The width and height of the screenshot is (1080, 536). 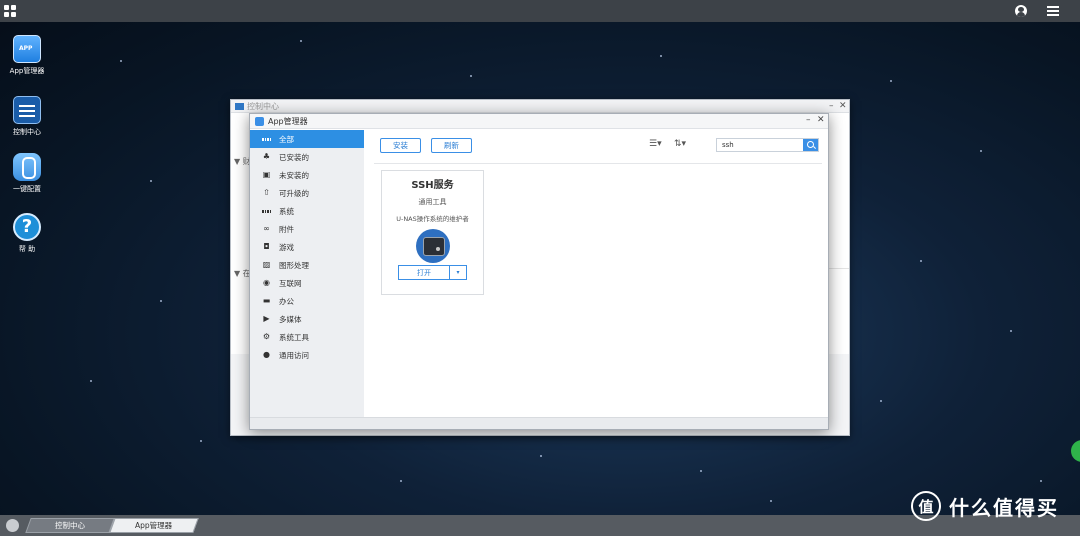 What do you see at coordinates (266, 139) in the screenshot?
I see `grid-icon` at bounding box center [266, 139].